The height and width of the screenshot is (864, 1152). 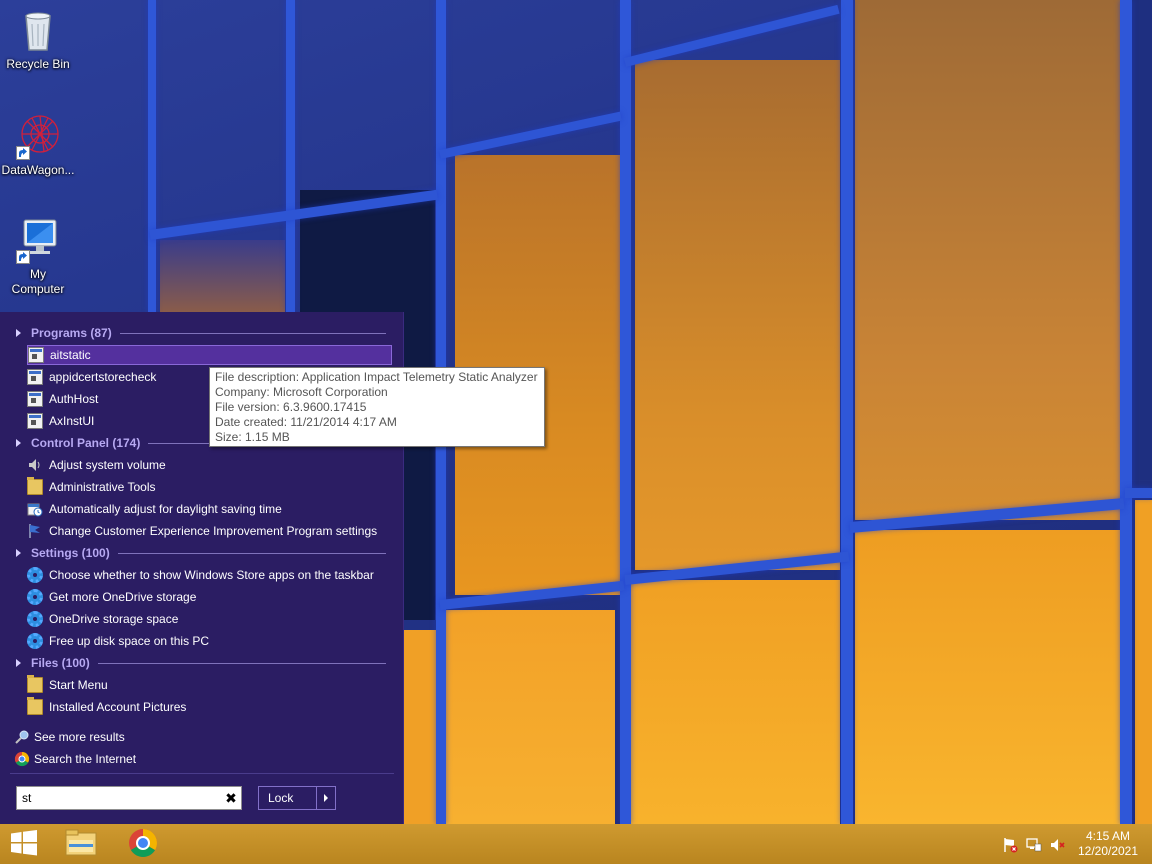 What do you see at coordinates (1034, 845) in the screenshot?
I see `network-icon` at bounding box center [1034, 845].